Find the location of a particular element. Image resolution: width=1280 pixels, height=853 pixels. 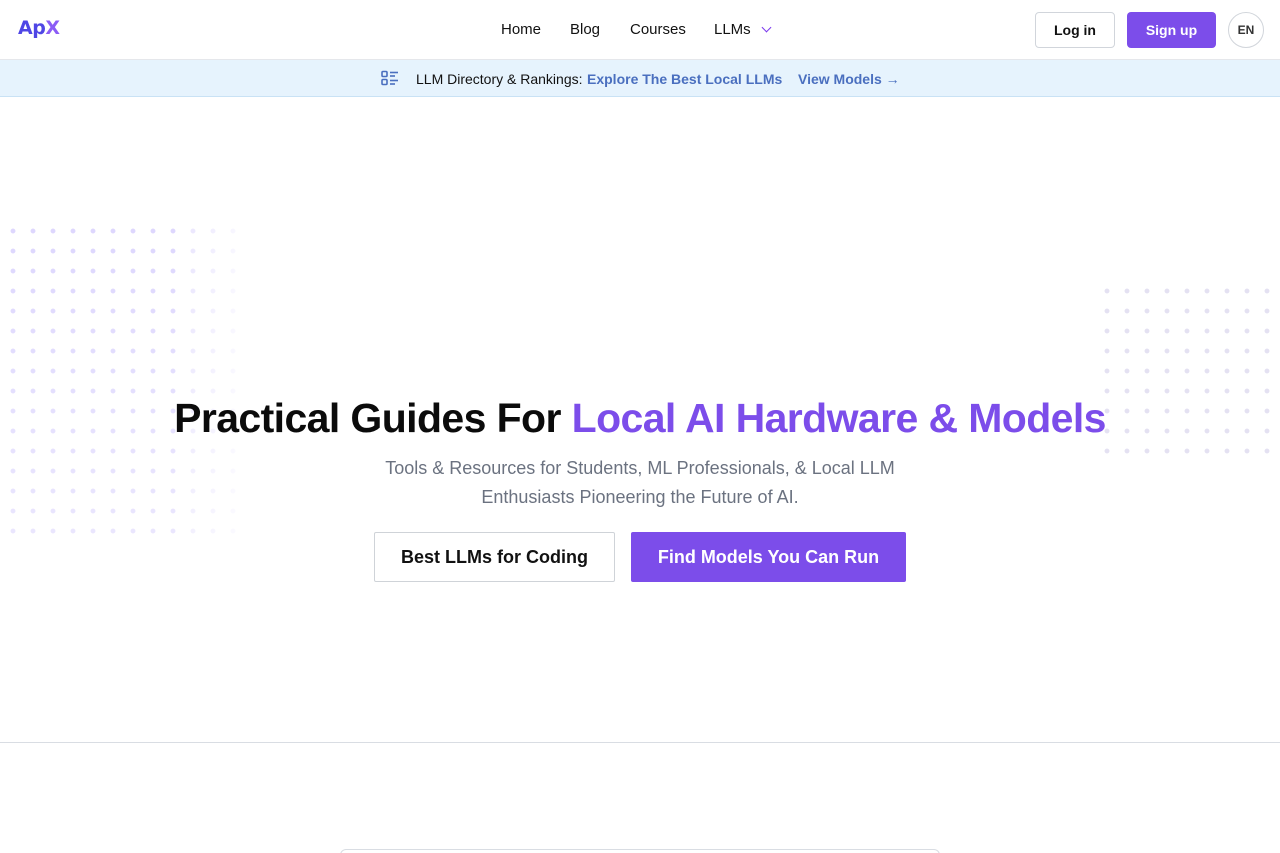

logo-text-x: X is located at coordinates (52, 28).